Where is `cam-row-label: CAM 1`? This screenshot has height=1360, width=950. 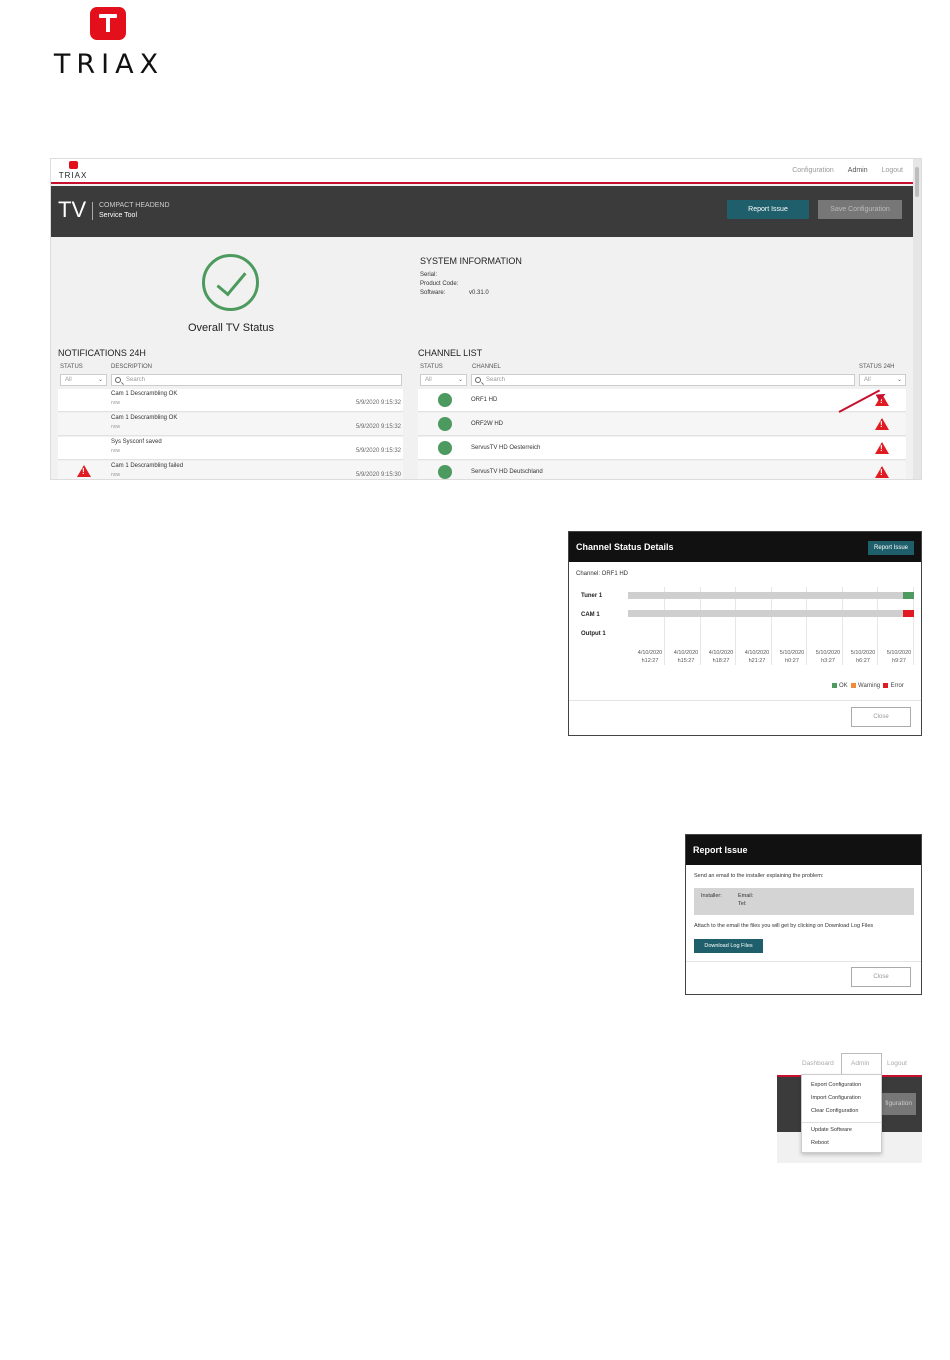
cam-row-label: CAM 1 is located at coordinates (590, 615).